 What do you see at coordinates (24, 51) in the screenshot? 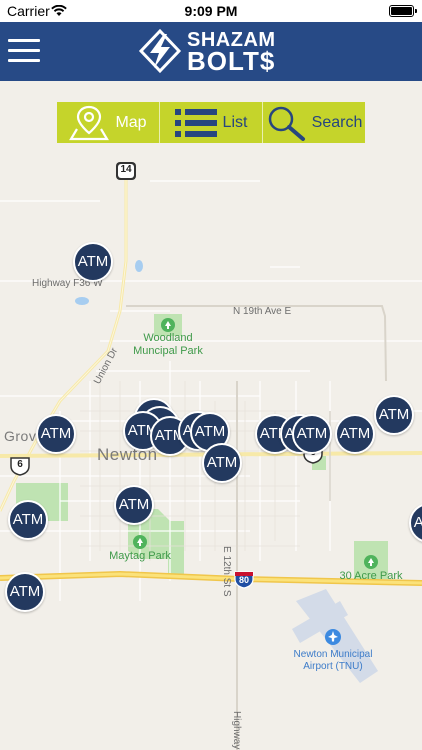
I see `hamburger-menu-button` at bounding box center [24, 51].